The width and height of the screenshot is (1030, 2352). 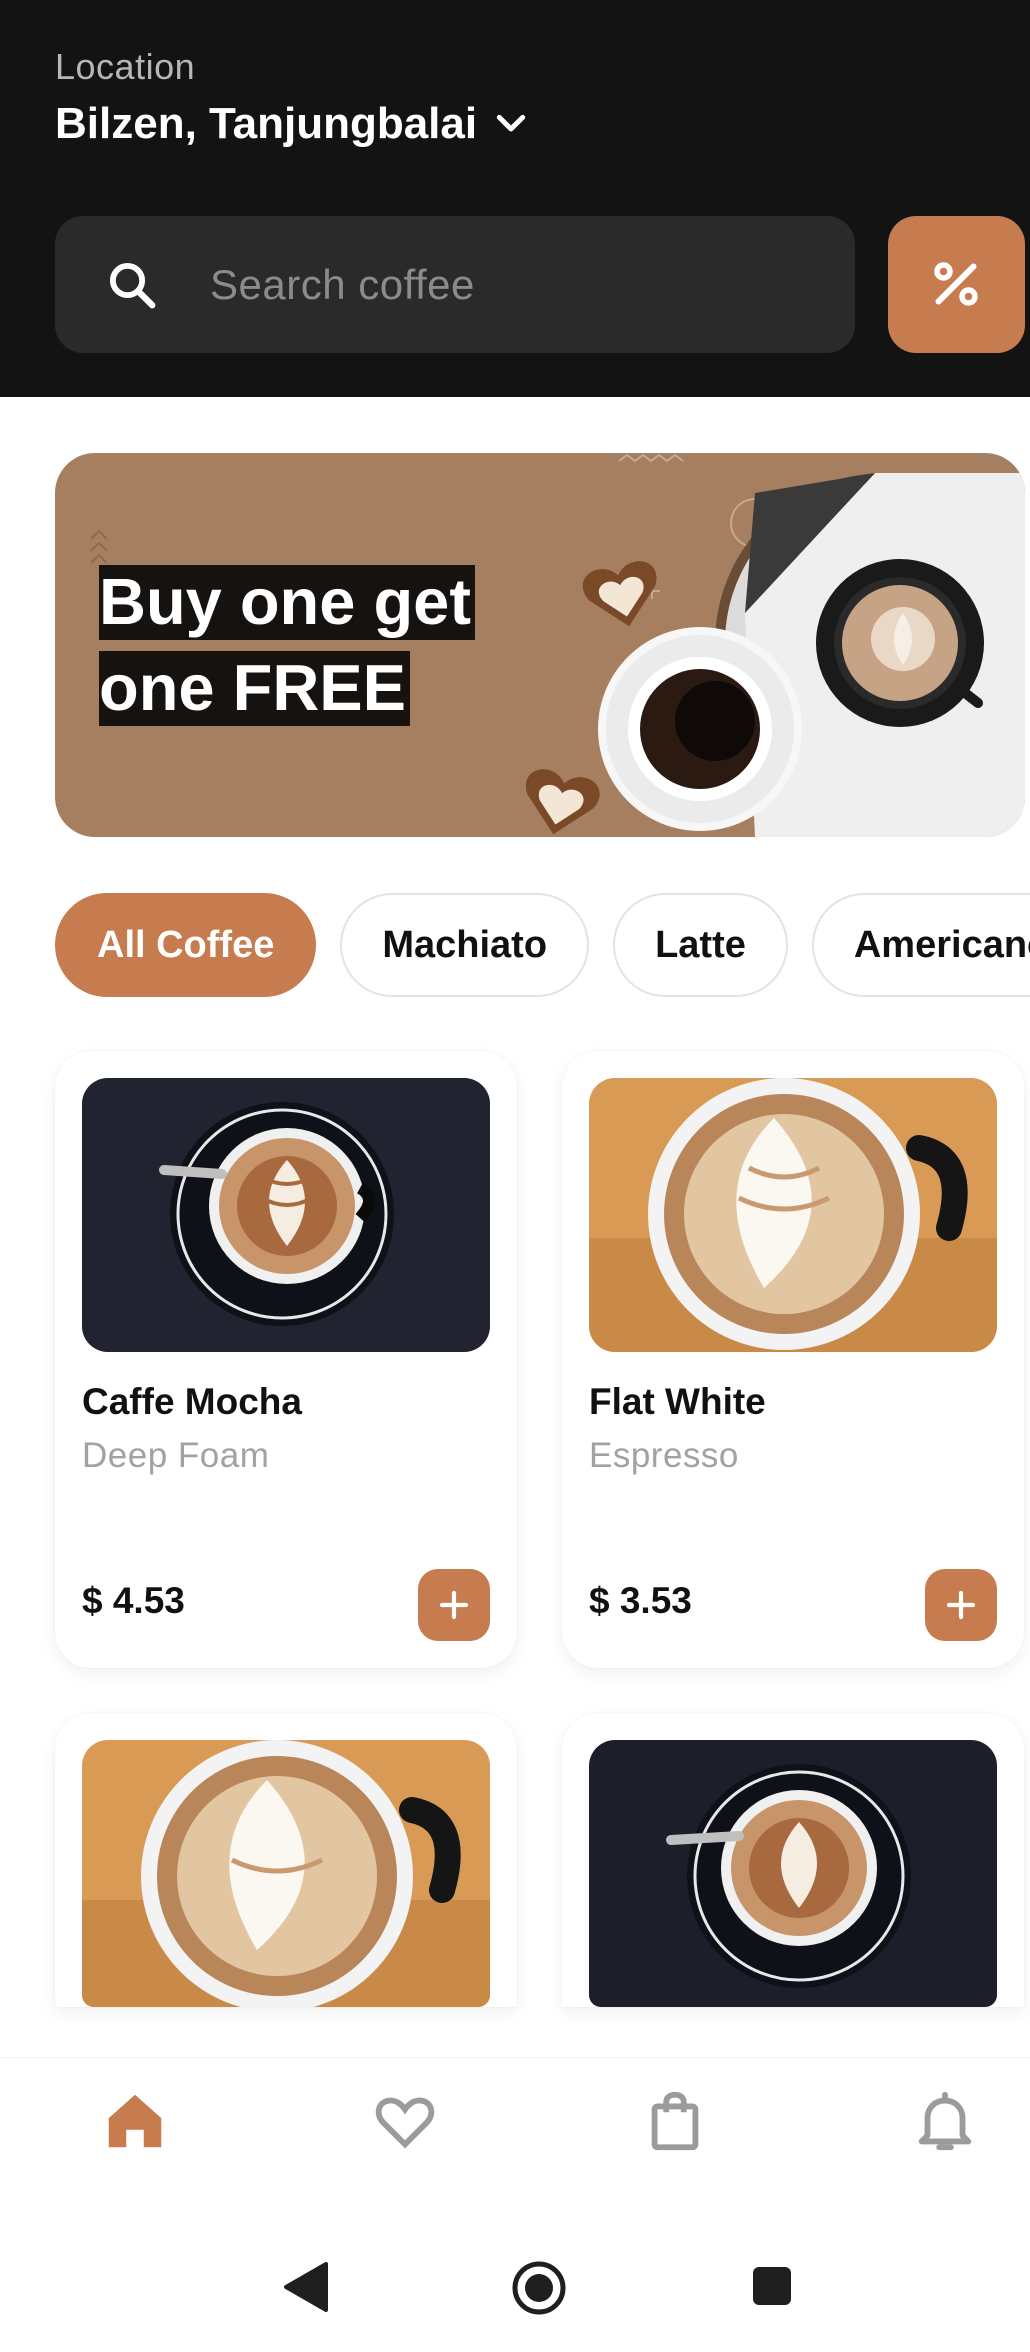 What do you see at coordinates (133, 1600) in the screenshot?
I see `product-price: $ 4.53` at bounding box center [133, 1600].